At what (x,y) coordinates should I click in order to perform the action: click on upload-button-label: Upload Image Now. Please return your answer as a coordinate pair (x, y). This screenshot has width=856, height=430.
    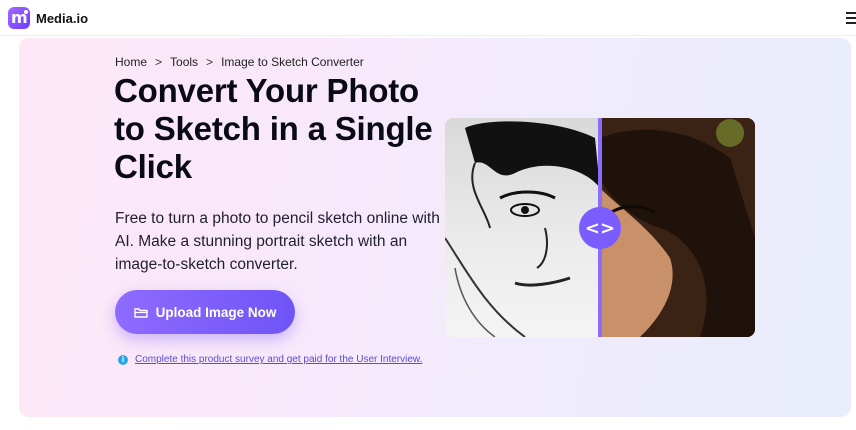
    Looking at the image, I should click on (216, 312).